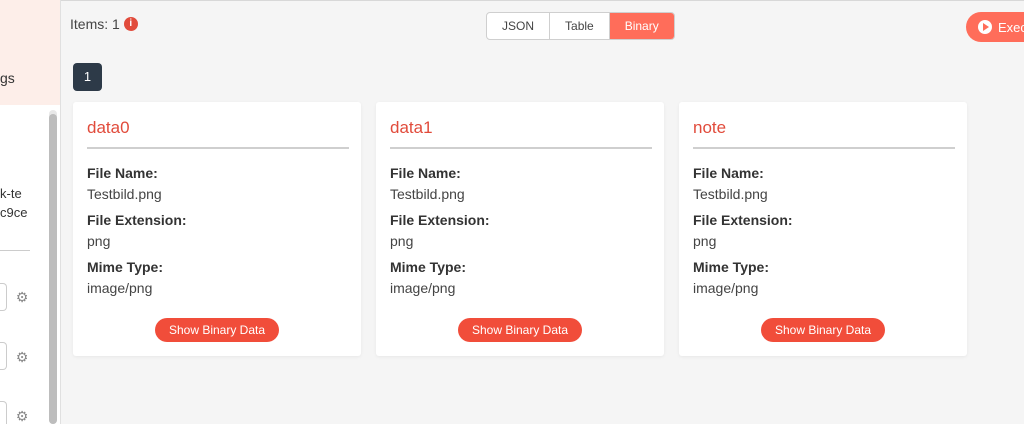 This screenshot has width=1024, height=424. What do you see at coordinates (519, 26) in the screenshot?
I see `tab-json: JSON` at bounding box center [519, 26].